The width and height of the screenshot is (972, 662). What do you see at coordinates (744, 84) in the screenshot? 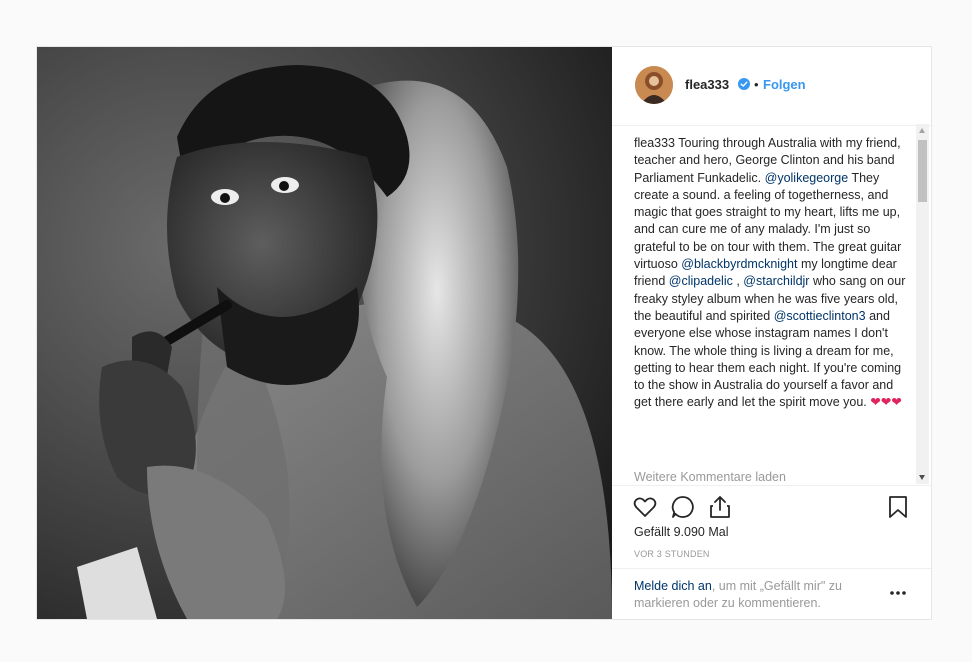
I see `verified-badge-icon` at bounding box center [744, 84].